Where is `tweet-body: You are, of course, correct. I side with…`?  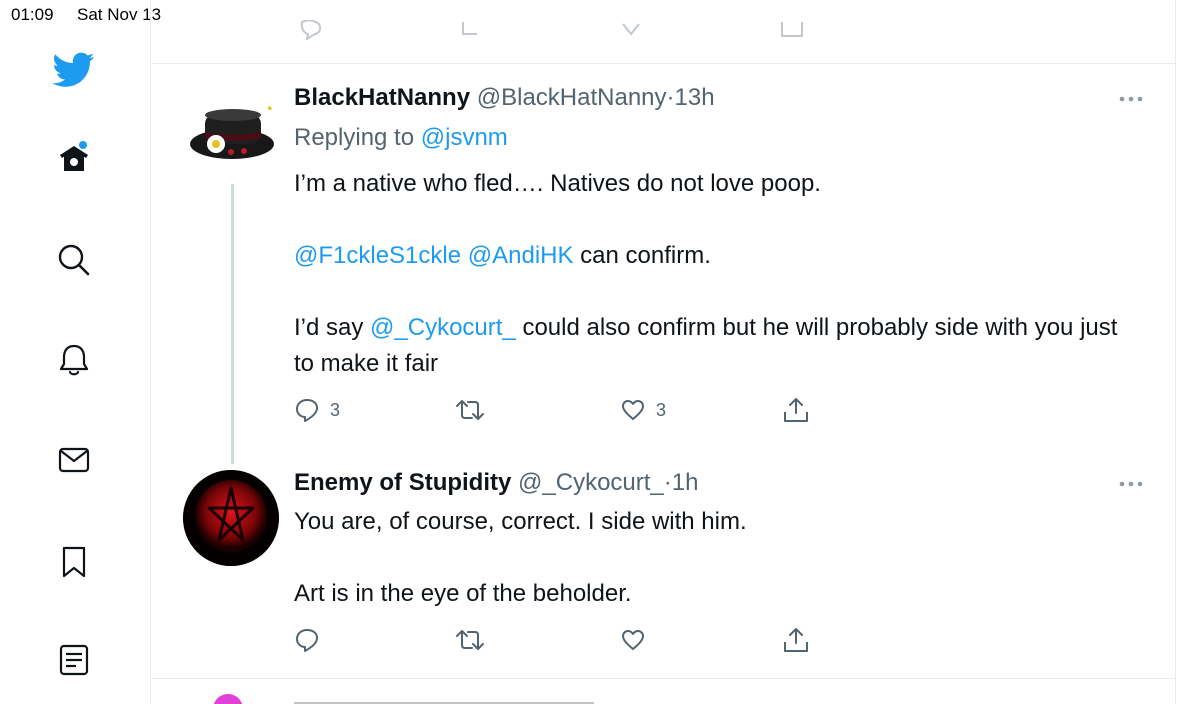
tweet-body: You are, of course, correct. I side with… is located at coordinates (714, 558).